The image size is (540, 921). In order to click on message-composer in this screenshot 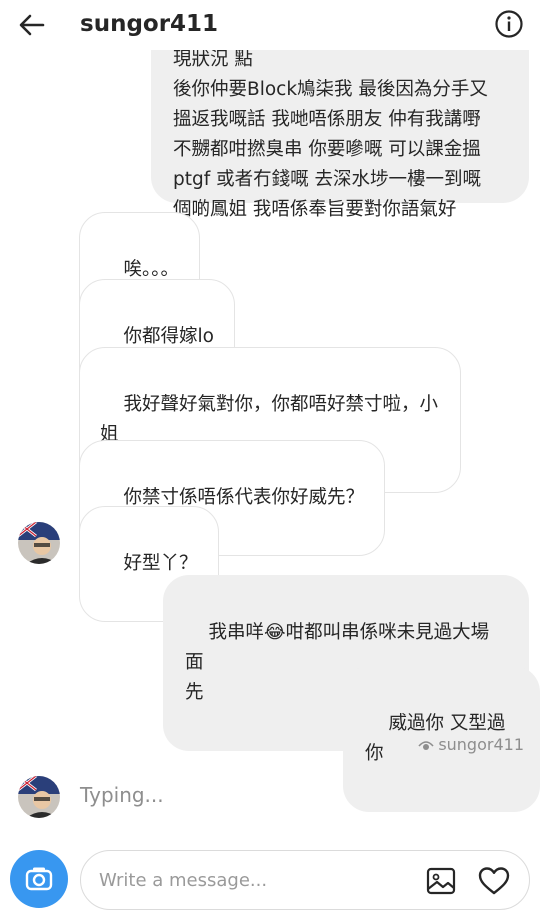, I will do `click(270, 880)`.